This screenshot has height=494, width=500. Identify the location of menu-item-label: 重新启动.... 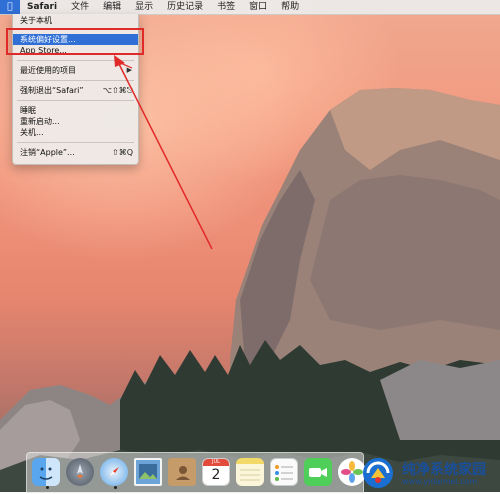
(40, 121).